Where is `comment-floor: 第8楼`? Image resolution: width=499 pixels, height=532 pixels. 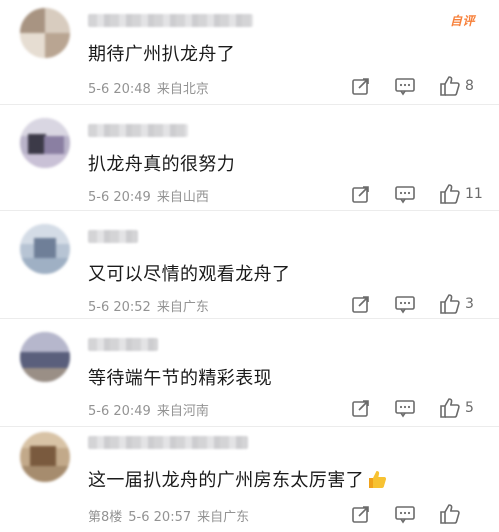
comment-floor: 第8楼 is located at coordinates (105, 517).